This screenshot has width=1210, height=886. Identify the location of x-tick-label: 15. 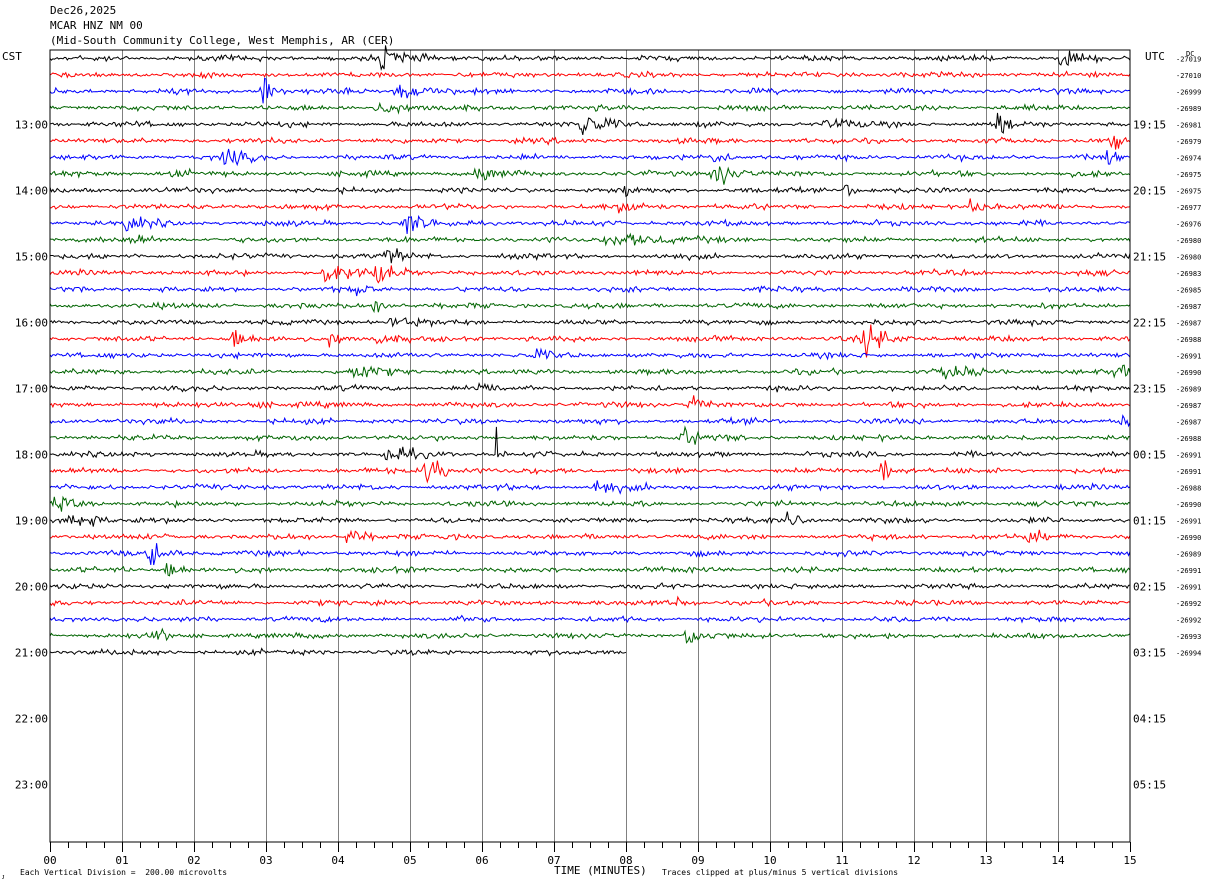
(1129, 860).